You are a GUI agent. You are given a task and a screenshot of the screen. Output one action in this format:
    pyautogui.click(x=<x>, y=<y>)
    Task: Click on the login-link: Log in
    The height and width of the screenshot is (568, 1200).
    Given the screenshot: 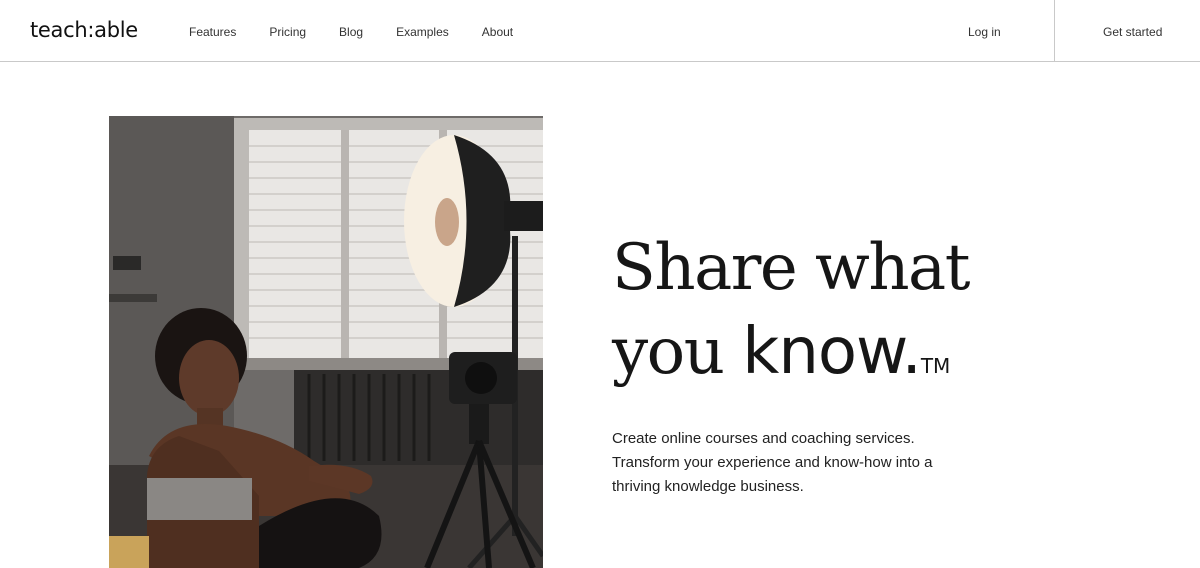 What is the action you would take?
    pyautogui.click(x=984, y=32)
    